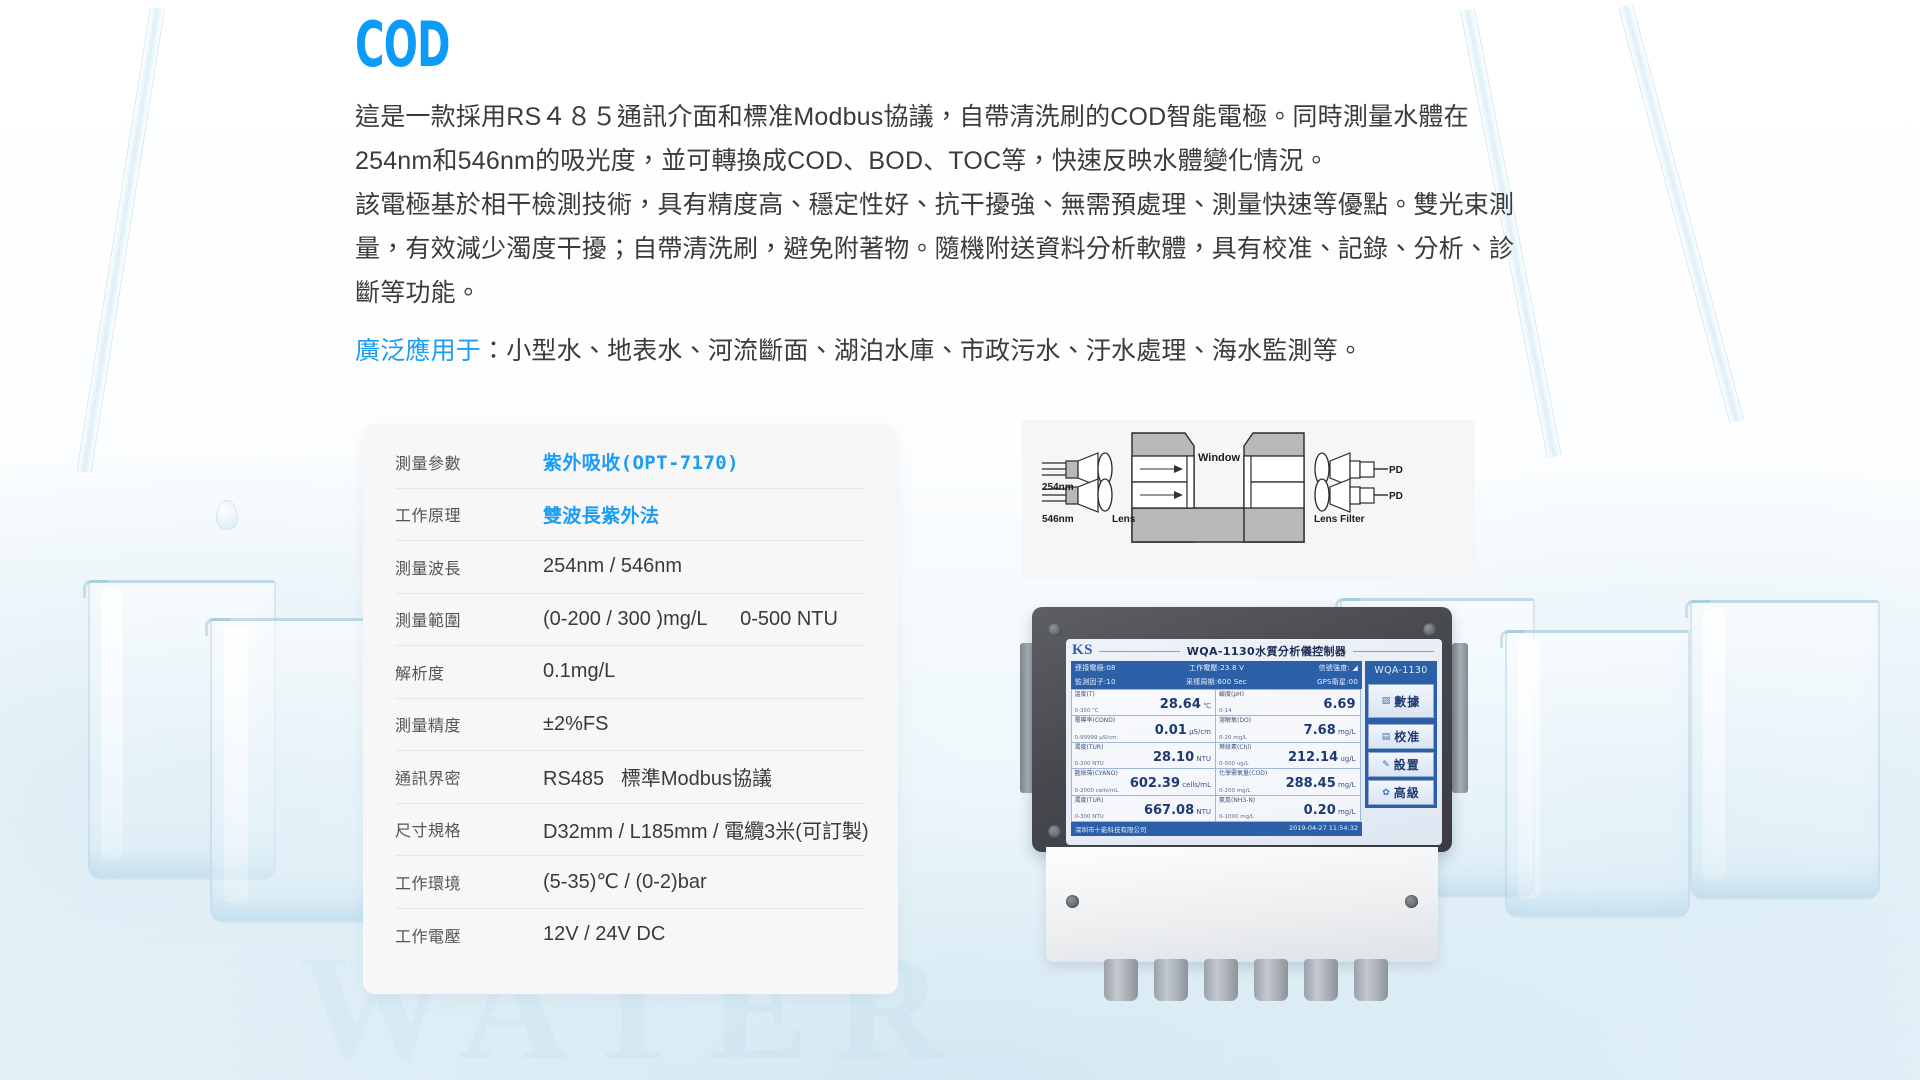 The width and height of the screenshot is (1920, 1080). I want to click on spec-value: 0.1mg/L, so click(579, 671).